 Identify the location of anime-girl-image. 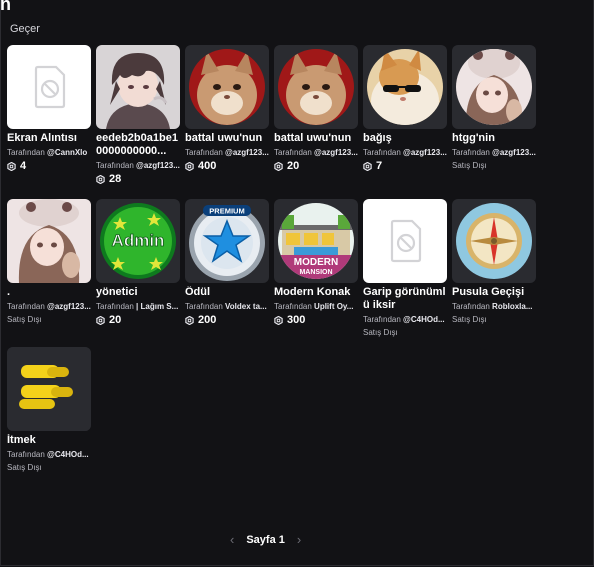
(49, 241).